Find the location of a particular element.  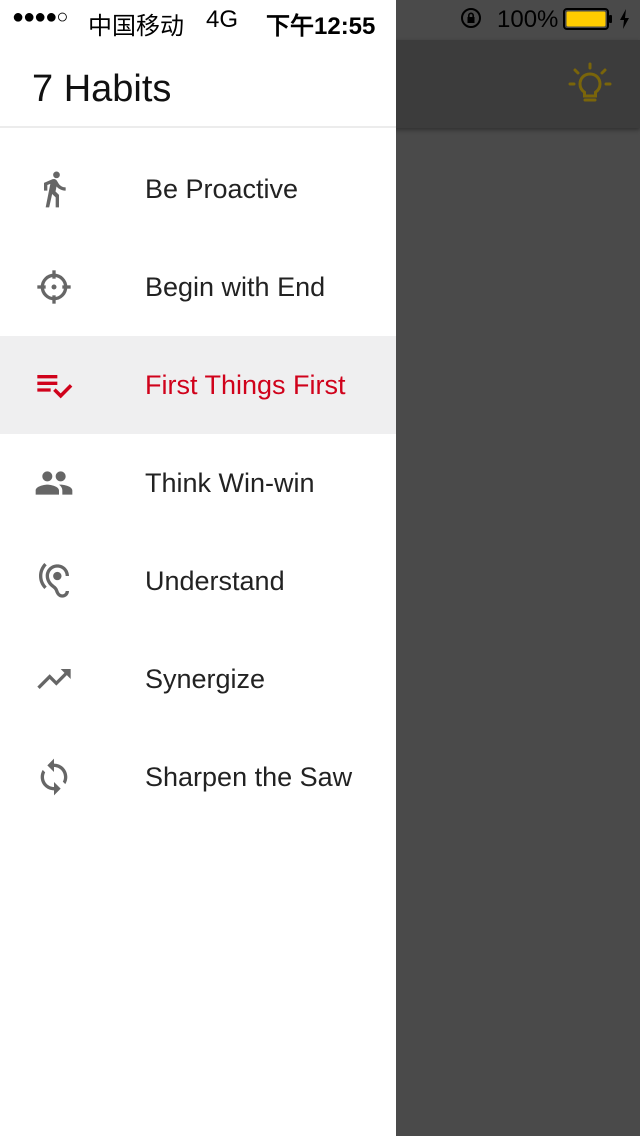

walk-icon is located at coordinates (54, 189).